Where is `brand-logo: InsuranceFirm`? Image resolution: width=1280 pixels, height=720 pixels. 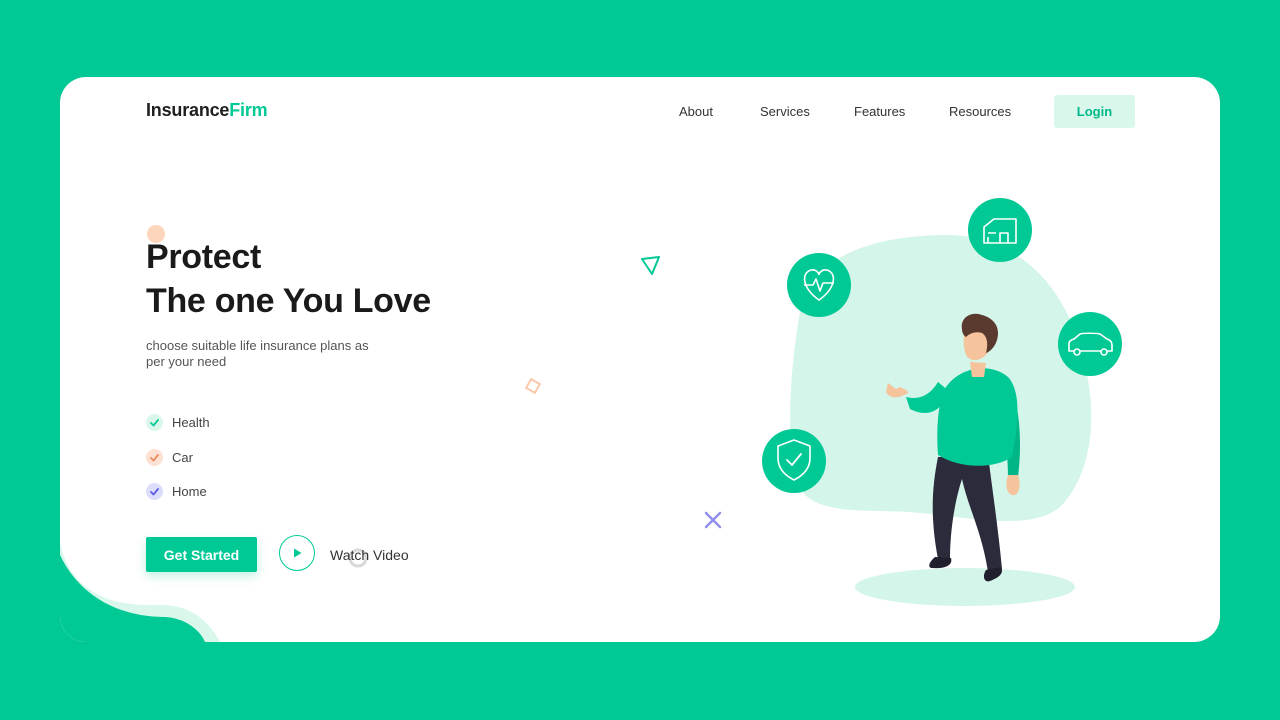
brand-logo: InsuranceFirm is located at coordinates (207, 110).